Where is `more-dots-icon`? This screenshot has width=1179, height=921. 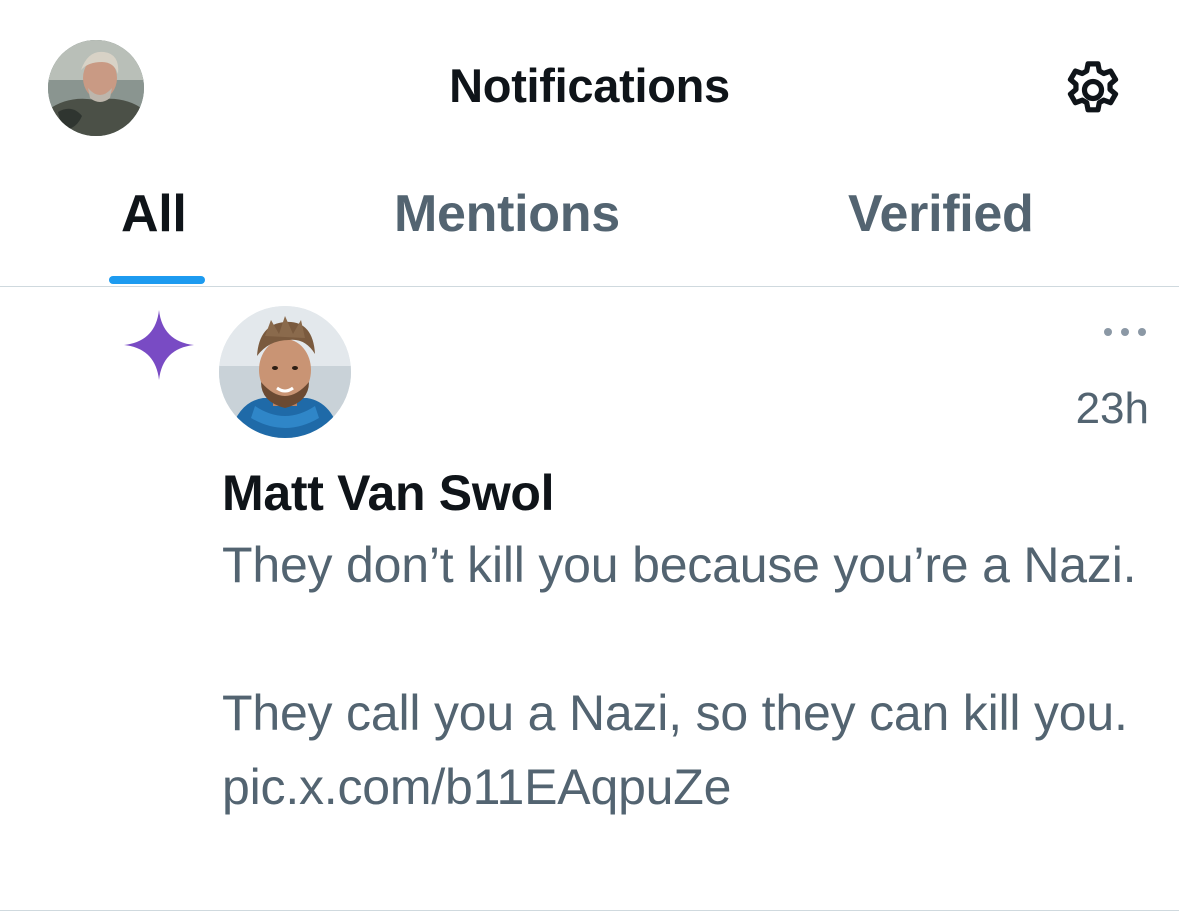
more-dots-icon is located at coordinates (1125, 332).